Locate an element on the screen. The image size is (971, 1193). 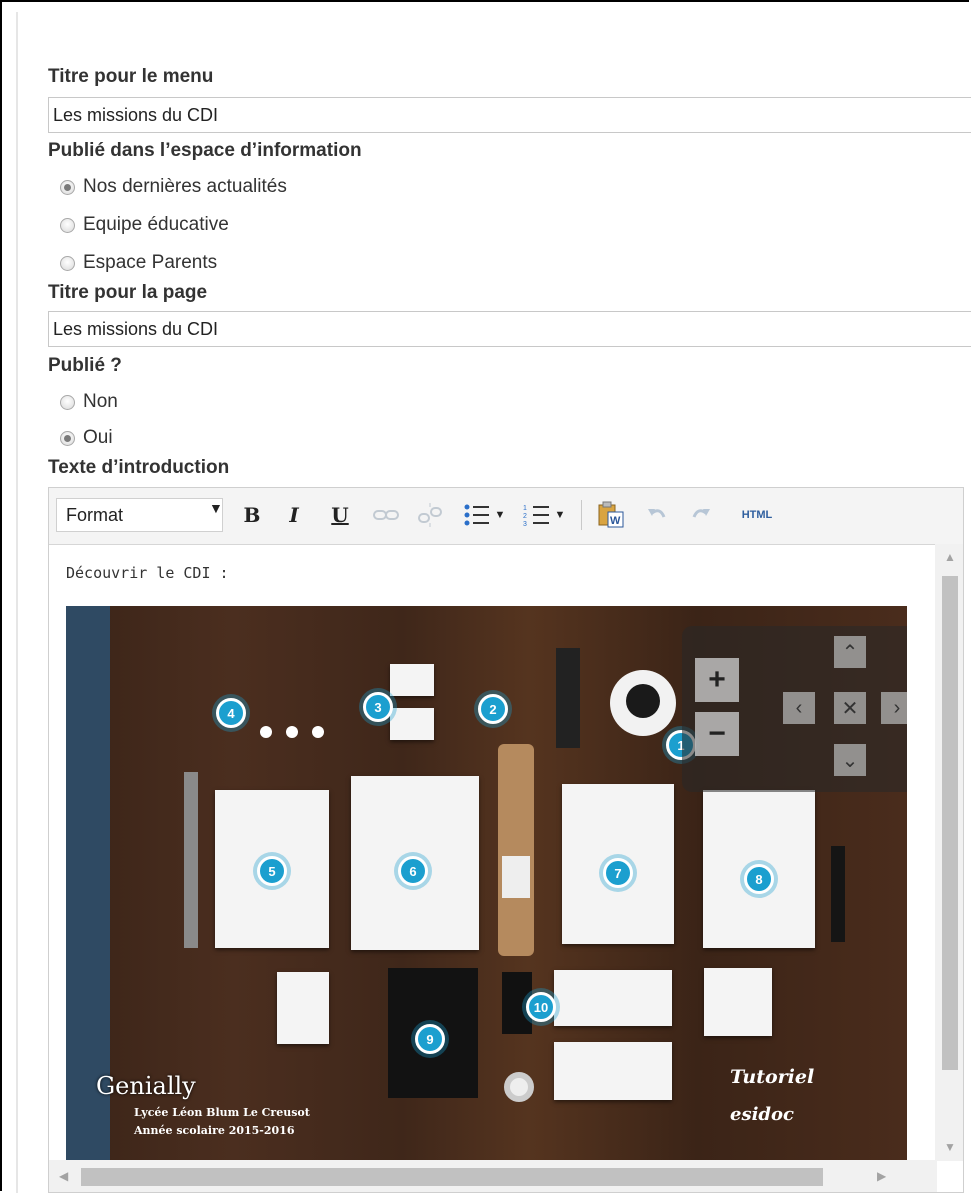
horizontal-scrollbar: ◀ ▶ is located at coordinates (493, 1176).